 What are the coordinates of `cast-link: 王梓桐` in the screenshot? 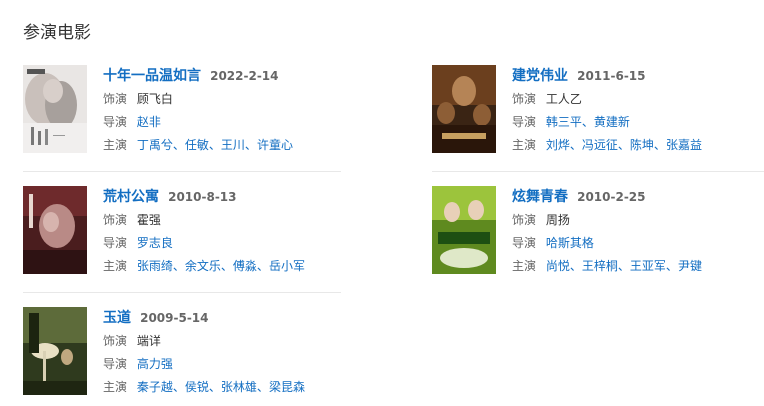 It's located at (600, 266).